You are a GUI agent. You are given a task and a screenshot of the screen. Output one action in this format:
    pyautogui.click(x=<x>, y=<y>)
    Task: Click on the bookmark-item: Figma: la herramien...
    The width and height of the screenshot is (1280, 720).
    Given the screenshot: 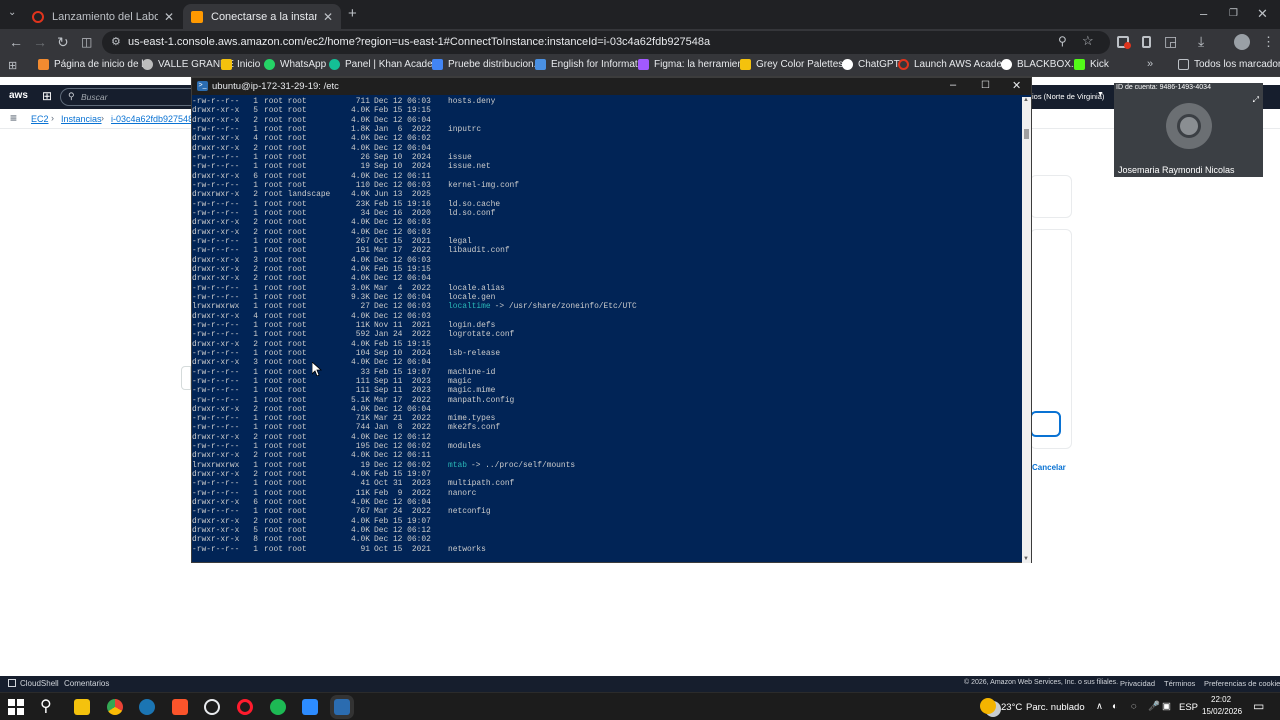 What is the action you would take?
    pyautogui.click(x=694, y=64)
    